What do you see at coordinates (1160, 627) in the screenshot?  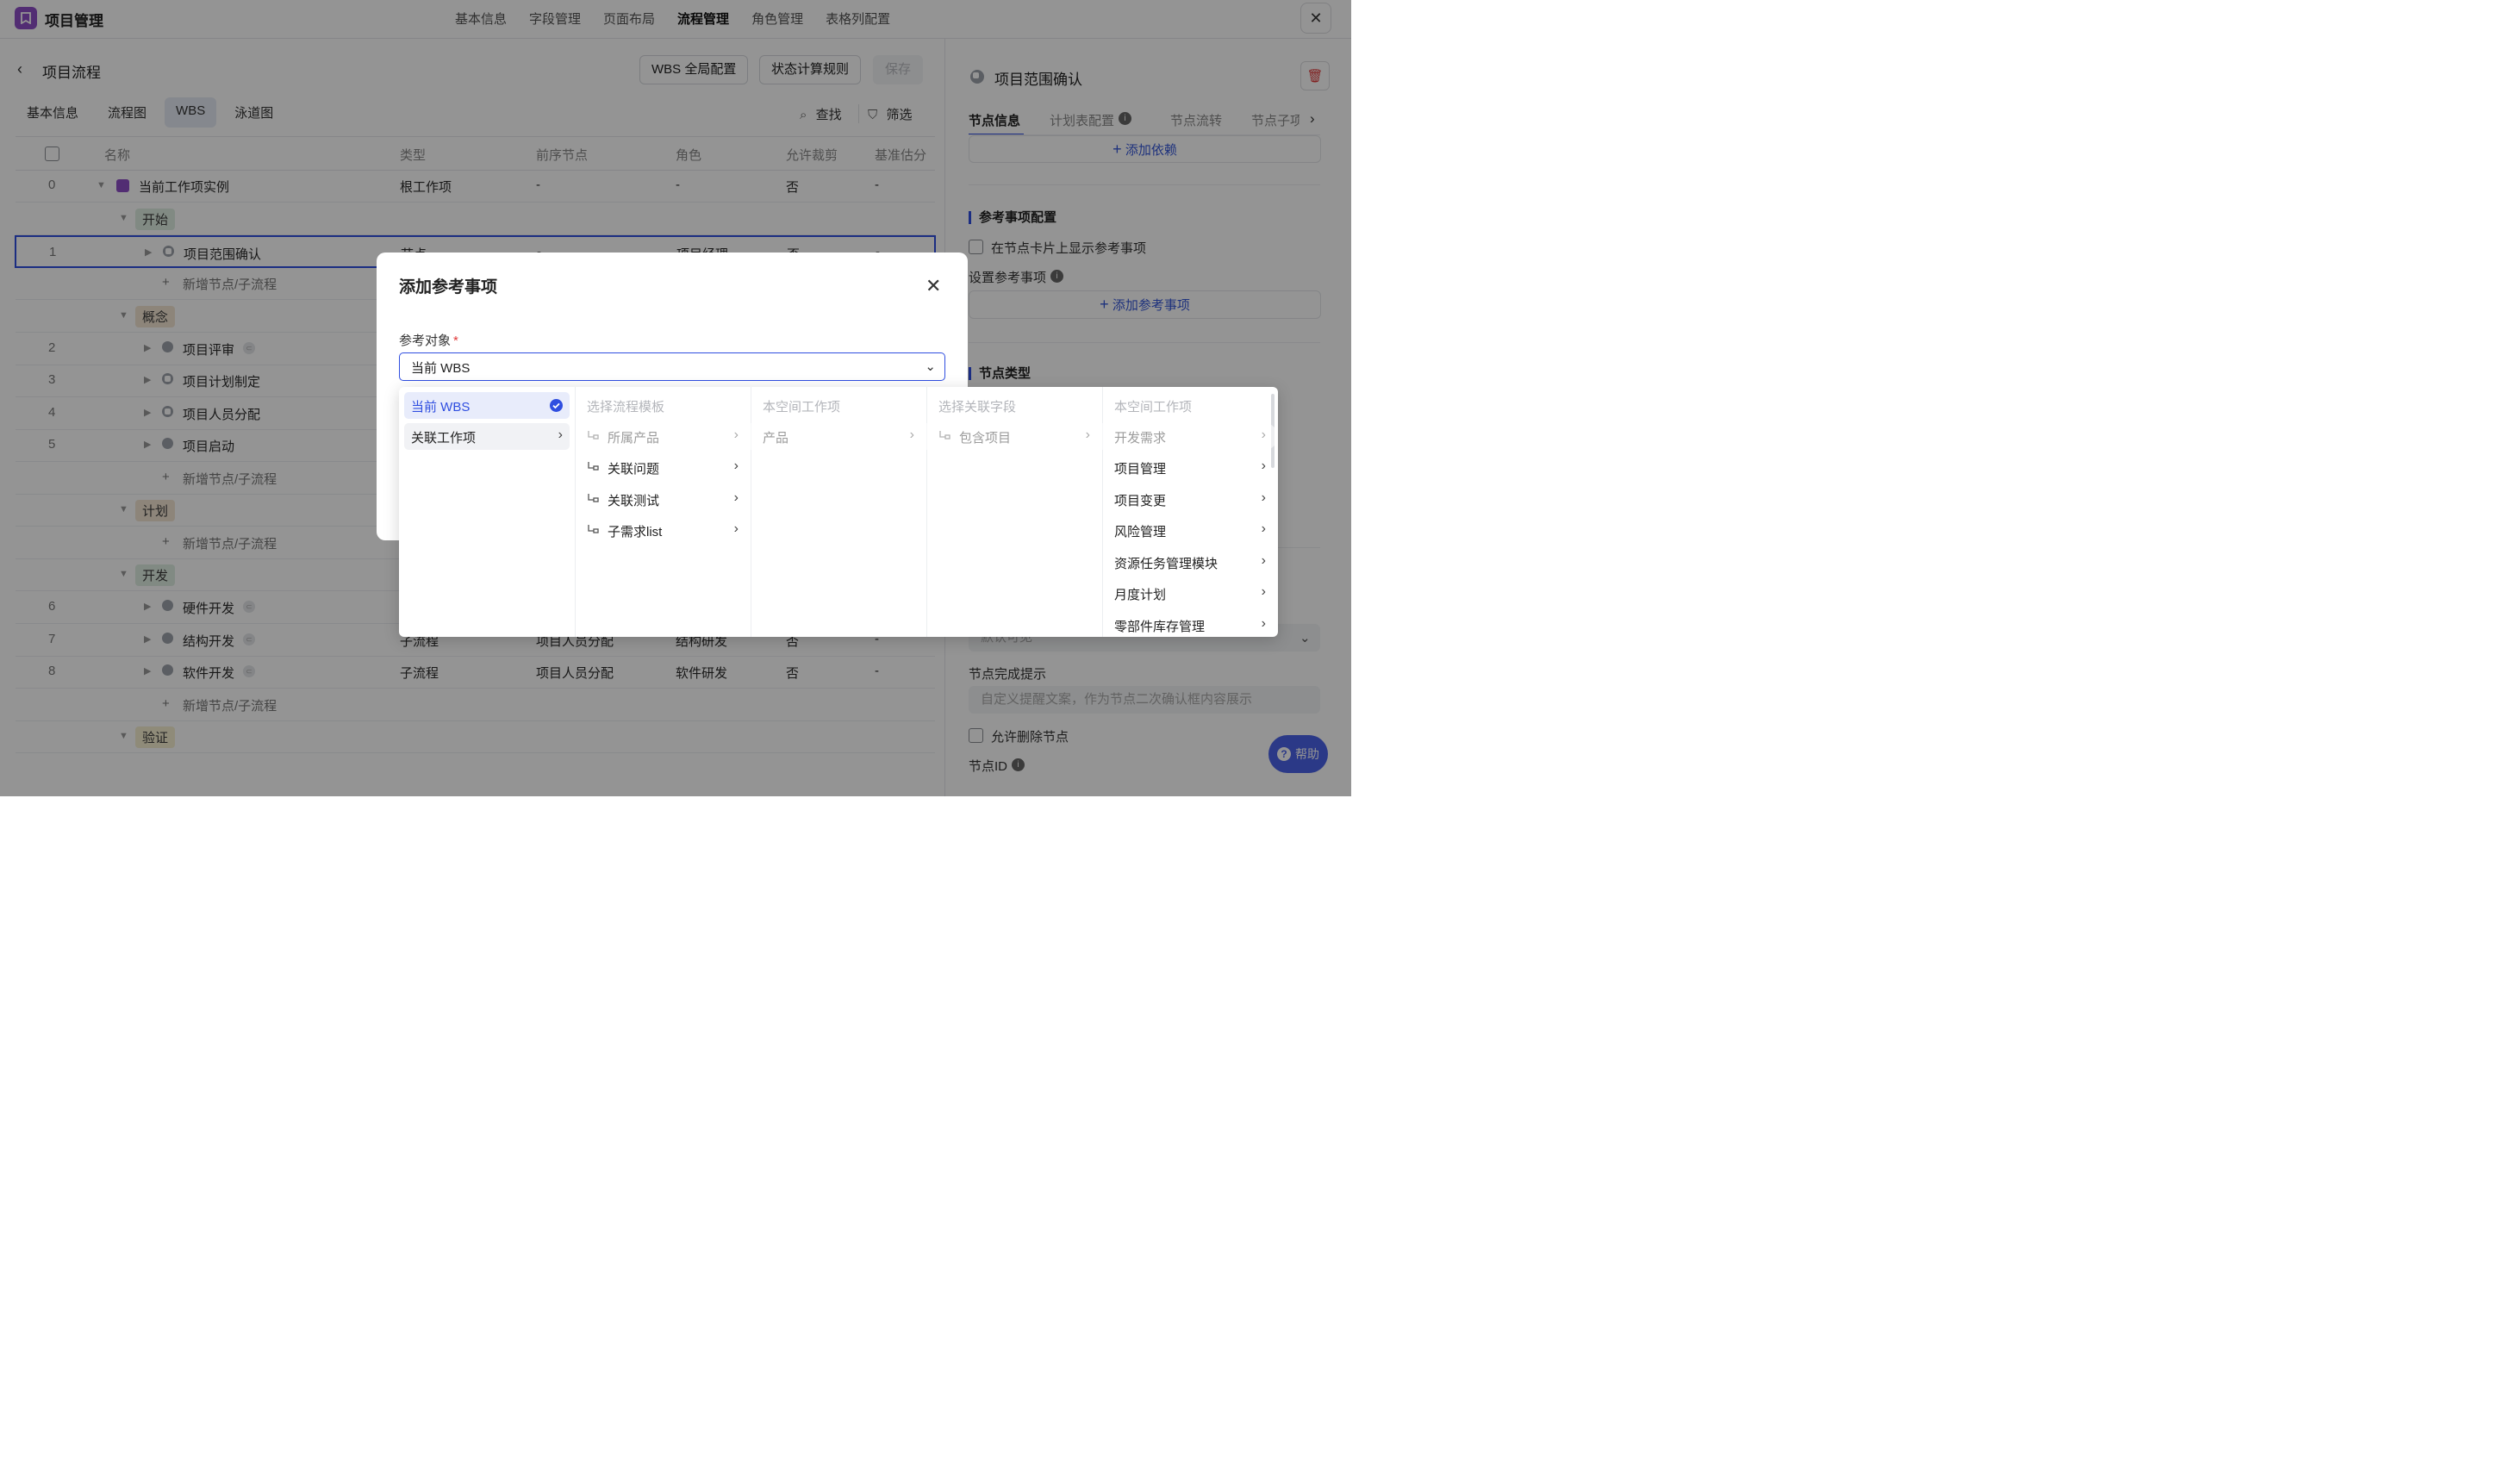 I see `option-label: 零部件库存管理` at bounding box center [1160, 627].